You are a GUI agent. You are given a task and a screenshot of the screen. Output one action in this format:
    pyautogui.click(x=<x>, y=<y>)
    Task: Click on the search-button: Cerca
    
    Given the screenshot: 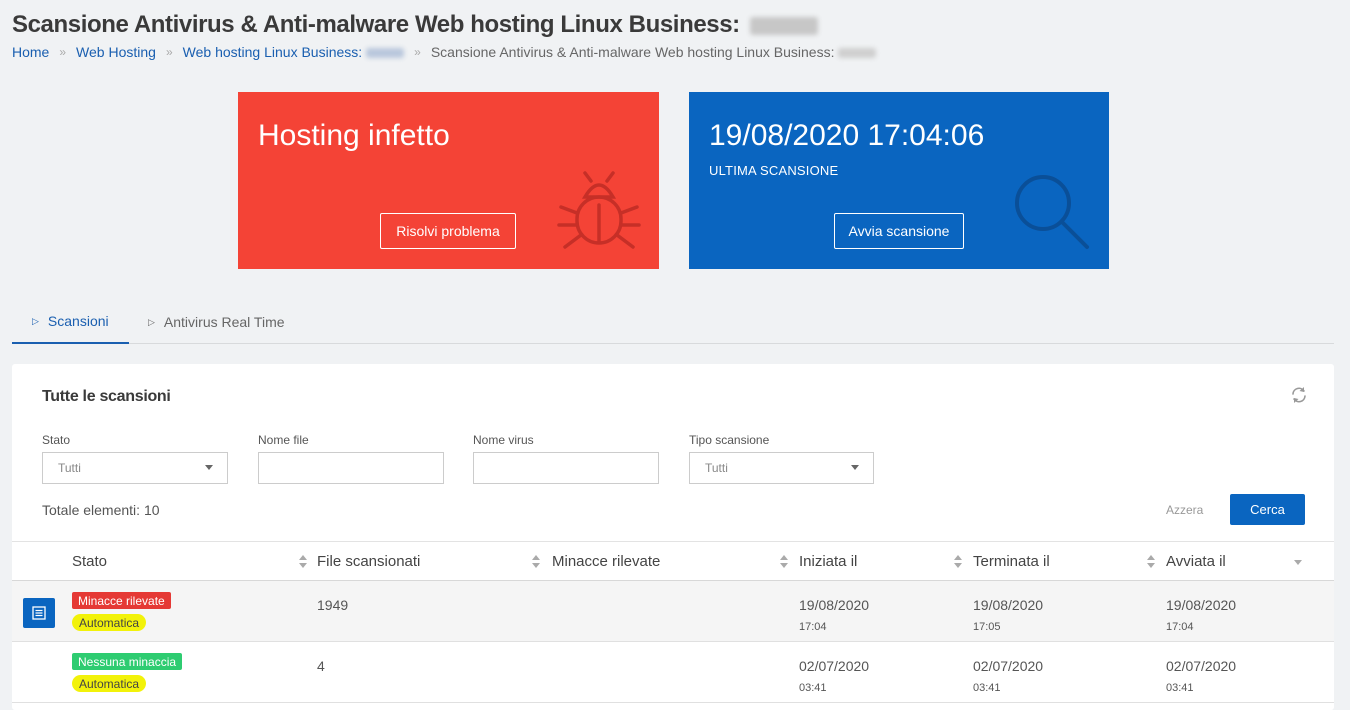 What is the action you would take?
    pyautogui.click(x=1267, y=509)
    